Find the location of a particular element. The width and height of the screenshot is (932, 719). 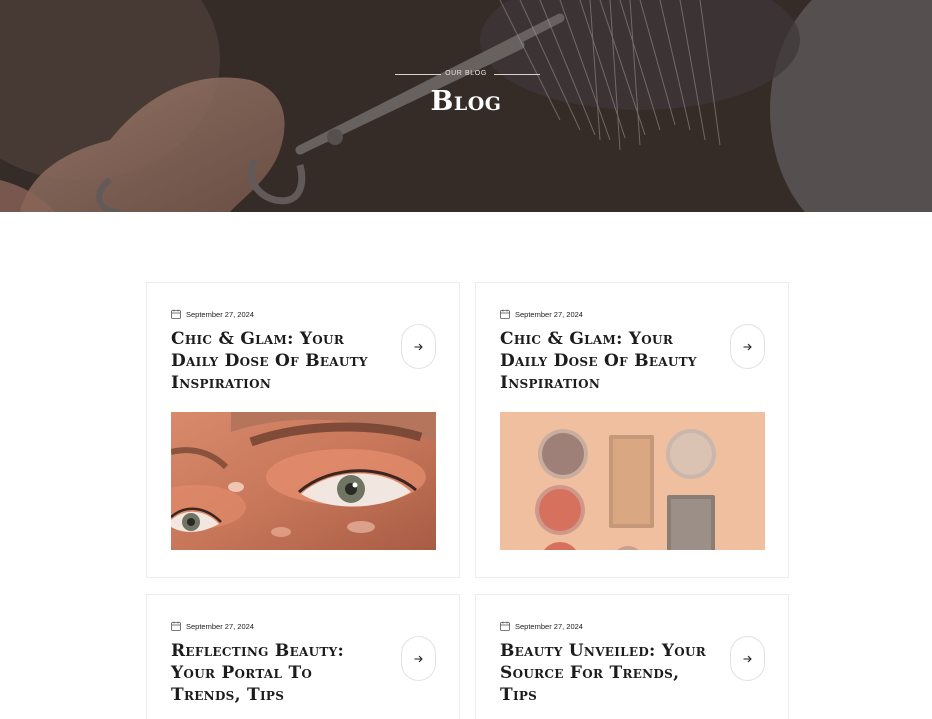

hero-kicker: Our Blog is located at coordinates (466, 73).